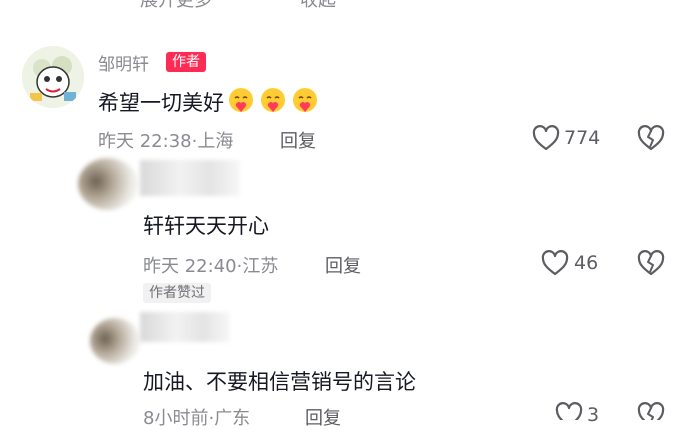 Image resolution: width=690 pixels, height=430 pixels. What do you see at coordinates (176, 418) in the screenshot?
I see `reply-time: 8小时前` at bounding box center [176, 418].